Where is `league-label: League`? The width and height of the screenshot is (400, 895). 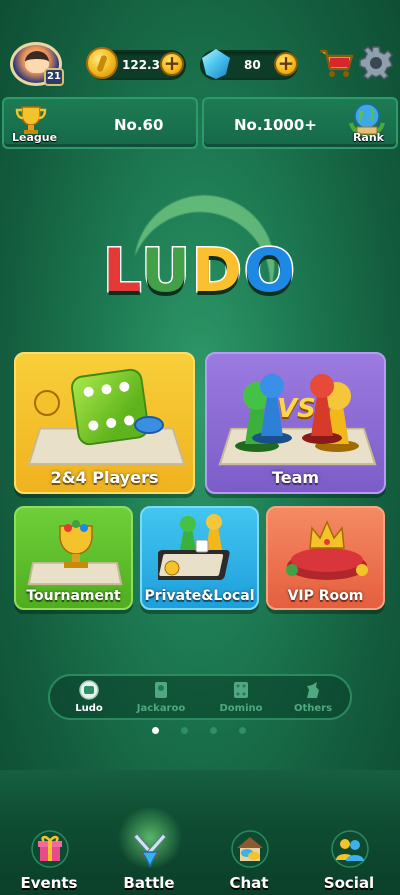
league-label: League is located at coordinates (35, 137).